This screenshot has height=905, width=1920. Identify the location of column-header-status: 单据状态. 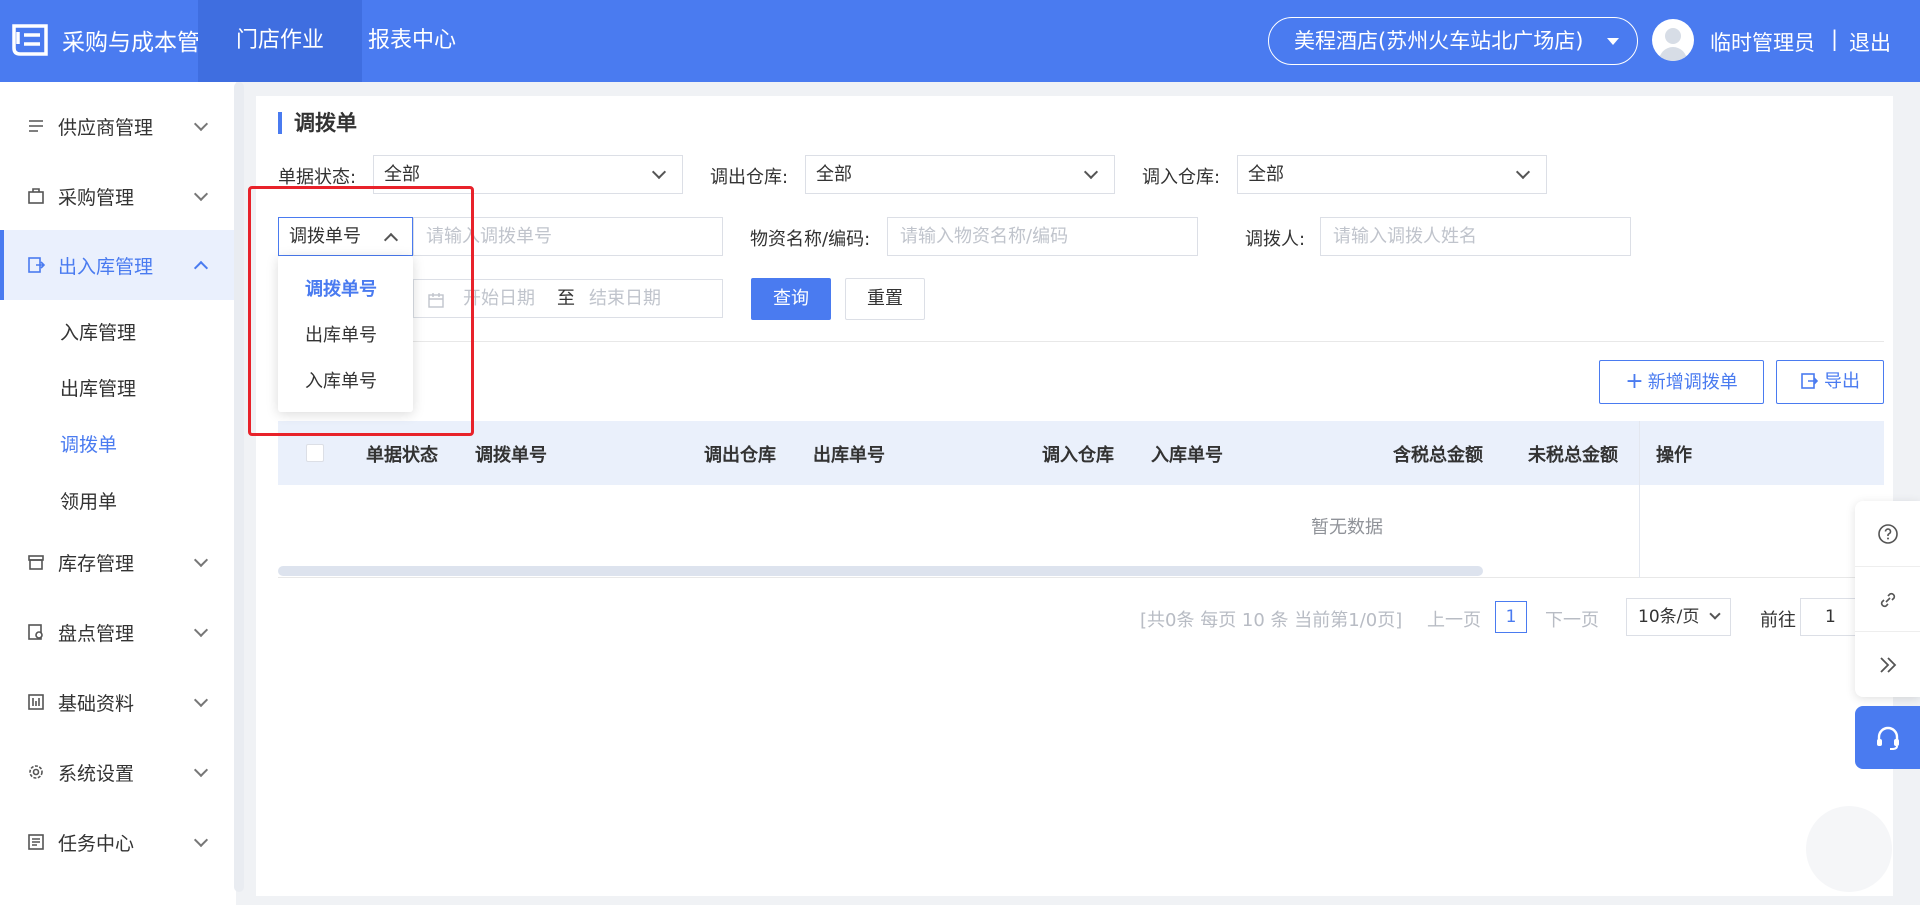
(402, 454).